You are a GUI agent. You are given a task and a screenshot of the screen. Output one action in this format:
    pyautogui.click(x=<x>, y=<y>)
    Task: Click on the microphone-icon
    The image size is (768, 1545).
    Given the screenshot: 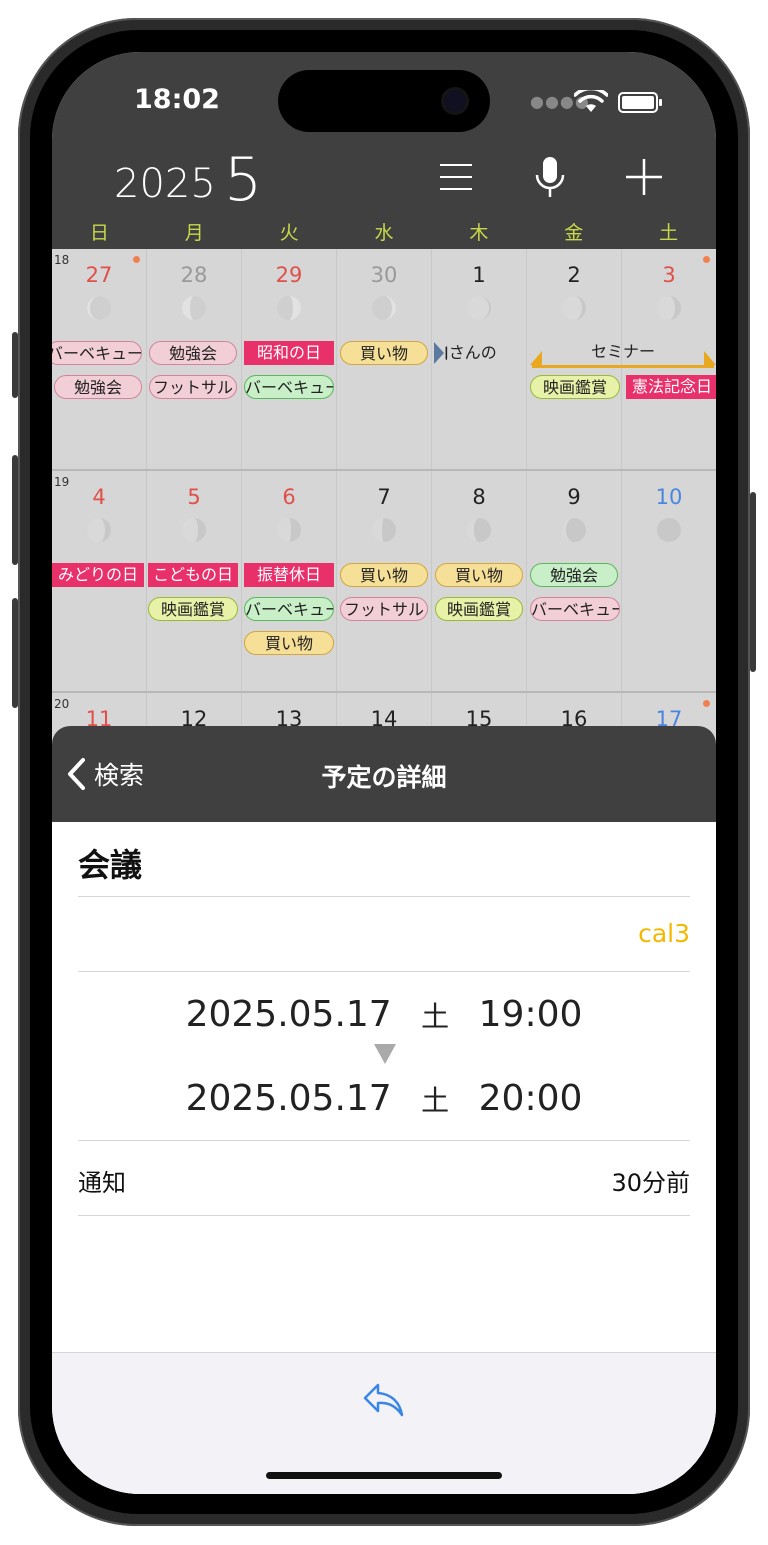 What is the action you would take?
    pyautogui.click(x=550, y=180)
    